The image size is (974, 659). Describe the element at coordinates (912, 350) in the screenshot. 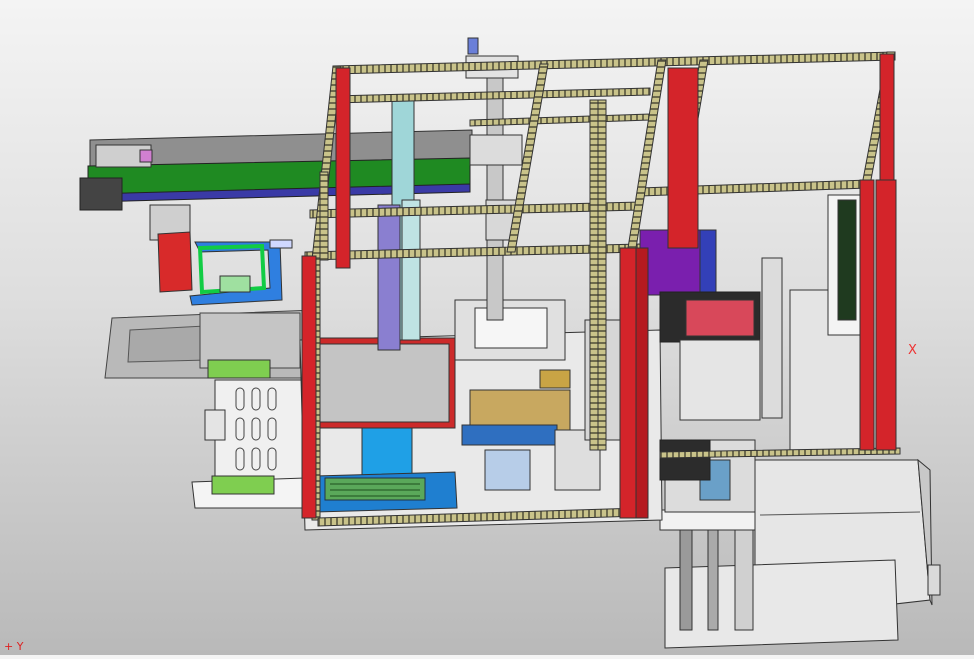

I see `axis-x-label: X` at that location.